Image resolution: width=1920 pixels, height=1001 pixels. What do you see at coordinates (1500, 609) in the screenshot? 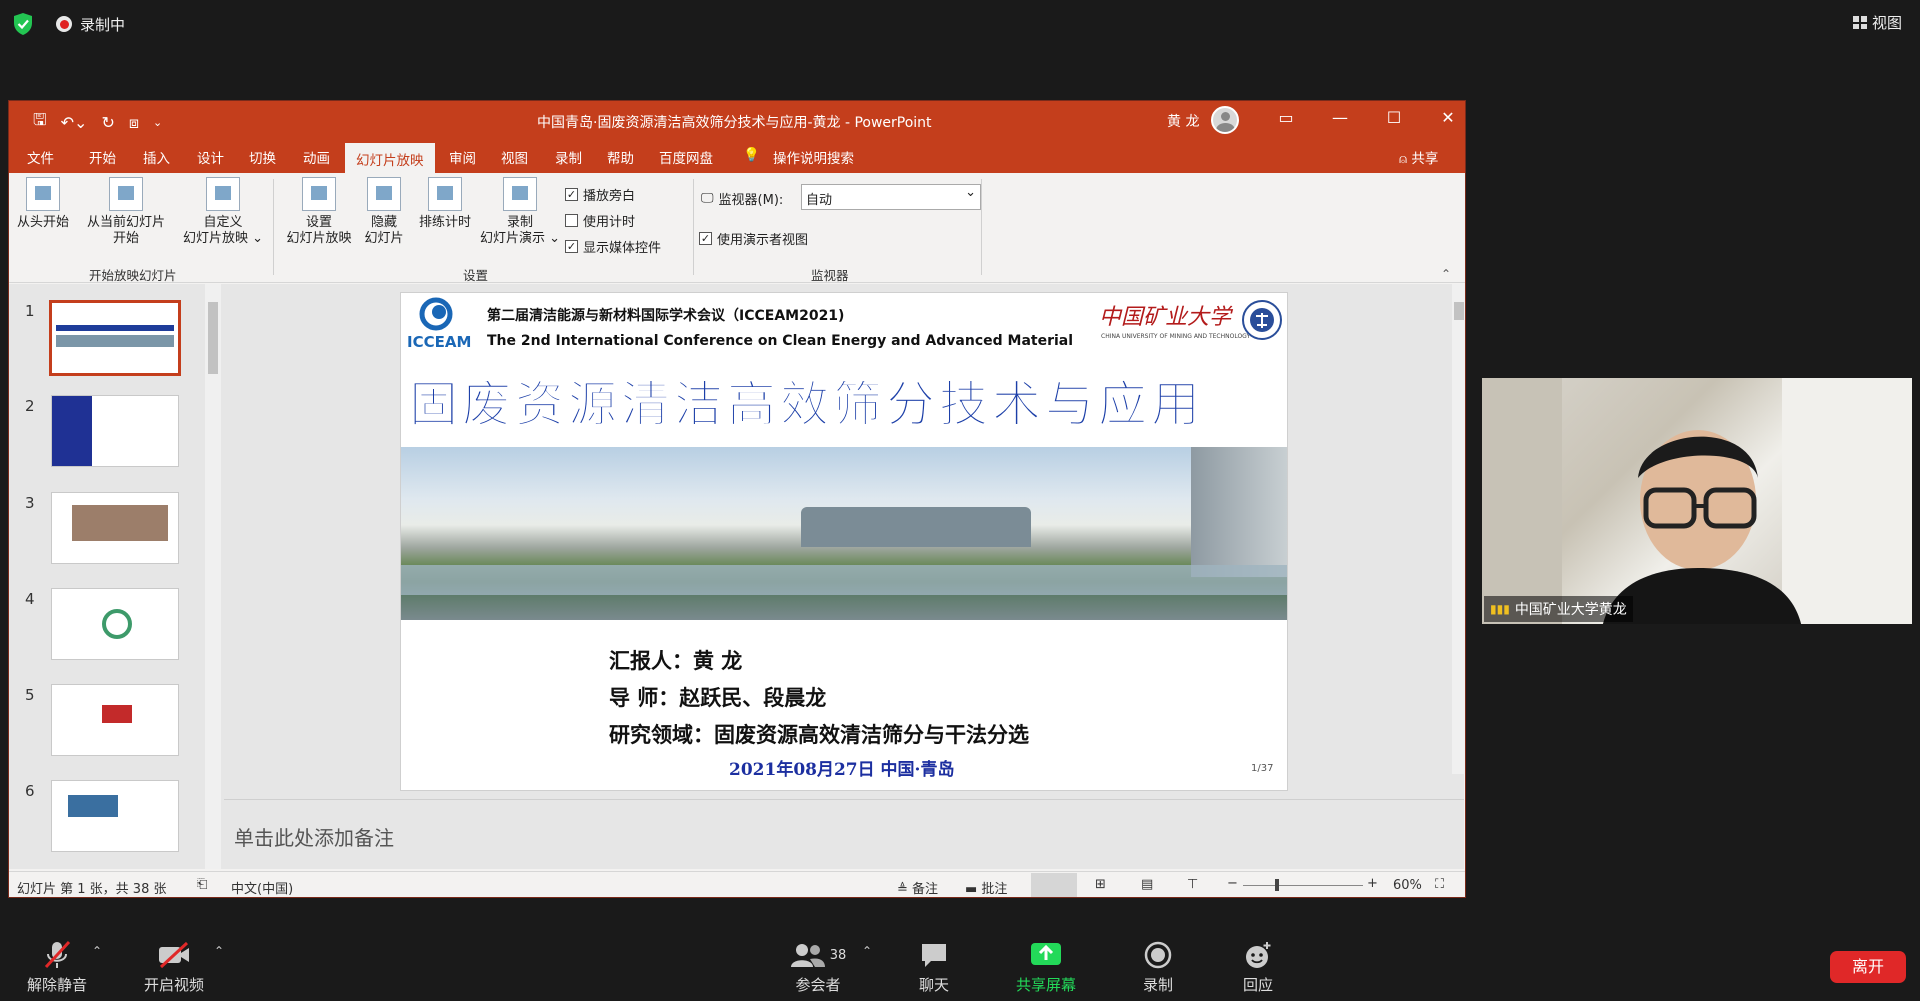
I see `signal-icon: ▮▮▮` at bounding box center [1500, 609].